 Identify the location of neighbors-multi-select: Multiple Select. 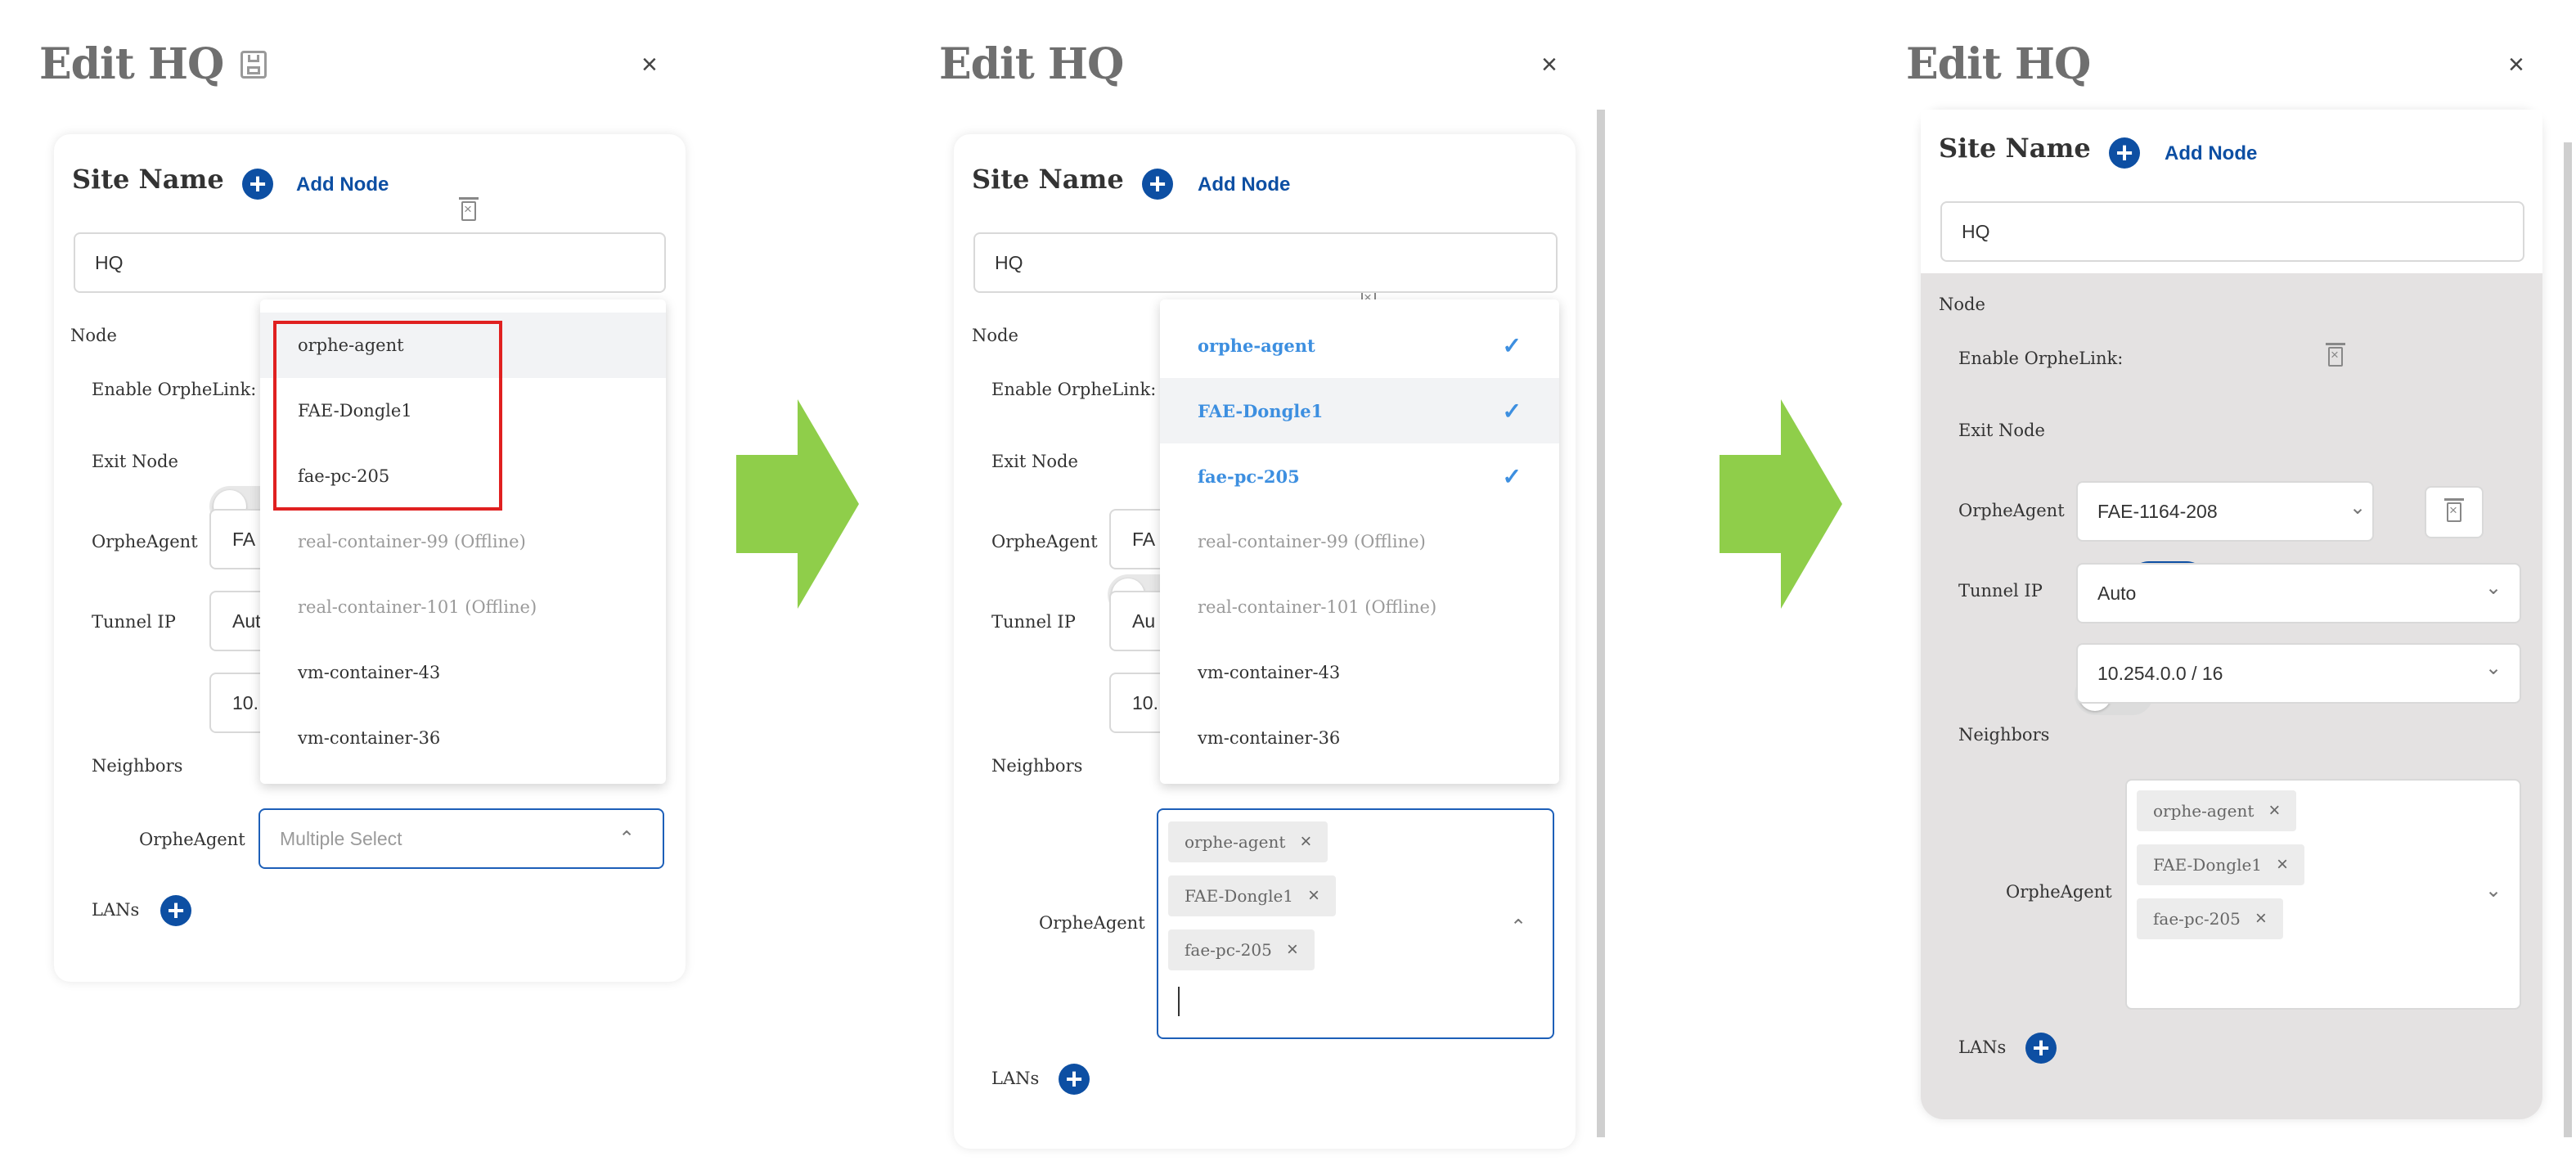
(461, 839).